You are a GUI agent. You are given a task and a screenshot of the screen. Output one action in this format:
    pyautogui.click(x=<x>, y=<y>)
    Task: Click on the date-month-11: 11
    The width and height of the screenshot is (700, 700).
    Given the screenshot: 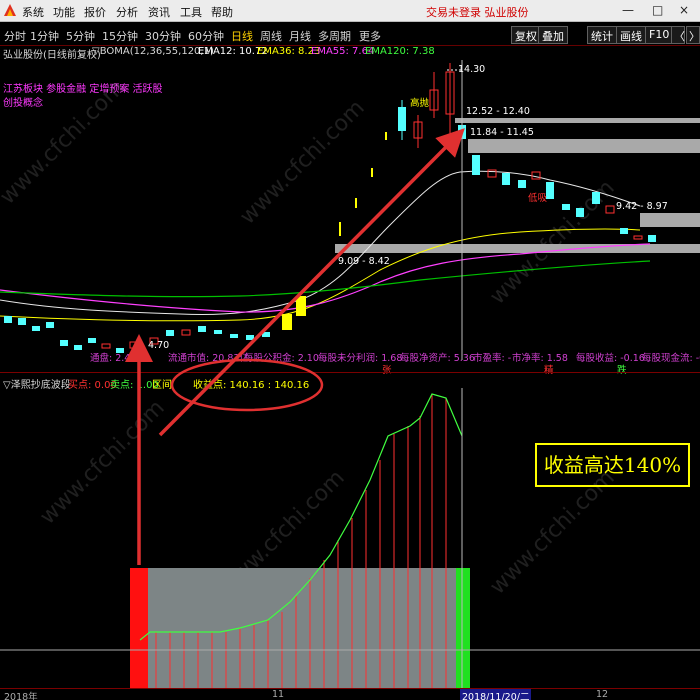 What is the action you would take?
    pyautogui.click(x=278, y=694)
    